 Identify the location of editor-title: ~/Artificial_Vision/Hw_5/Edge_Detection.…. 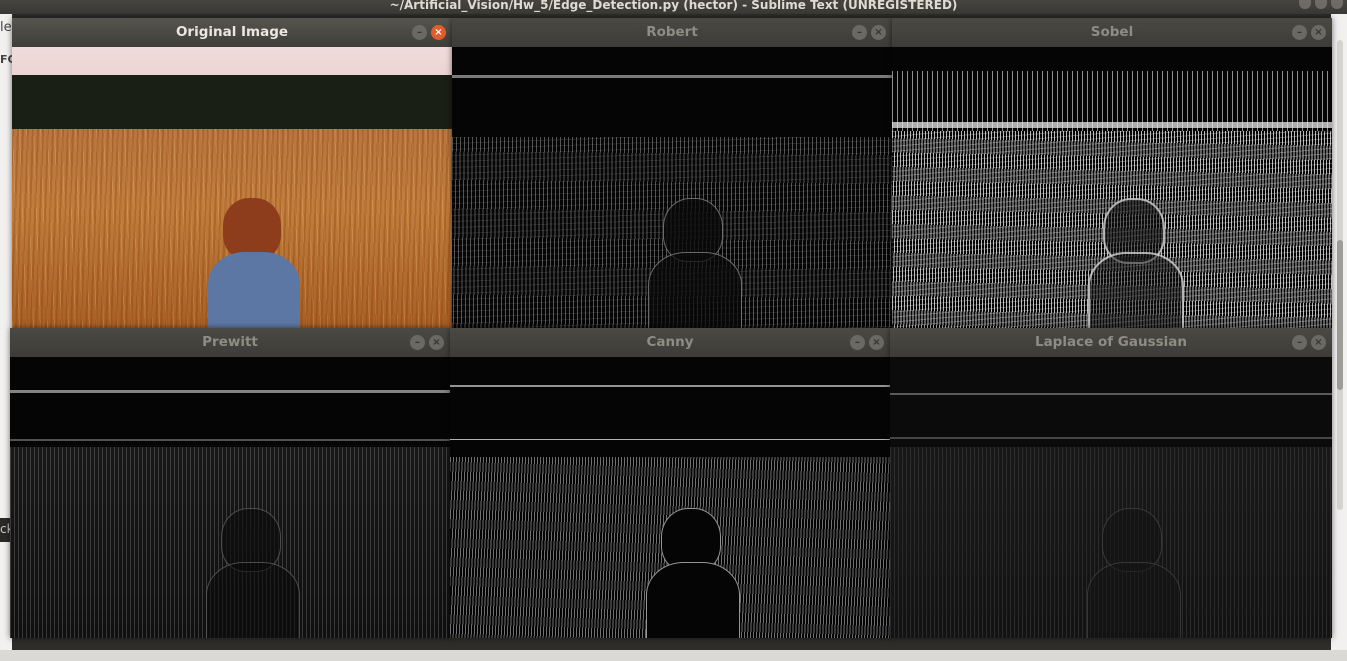
(673, 6).